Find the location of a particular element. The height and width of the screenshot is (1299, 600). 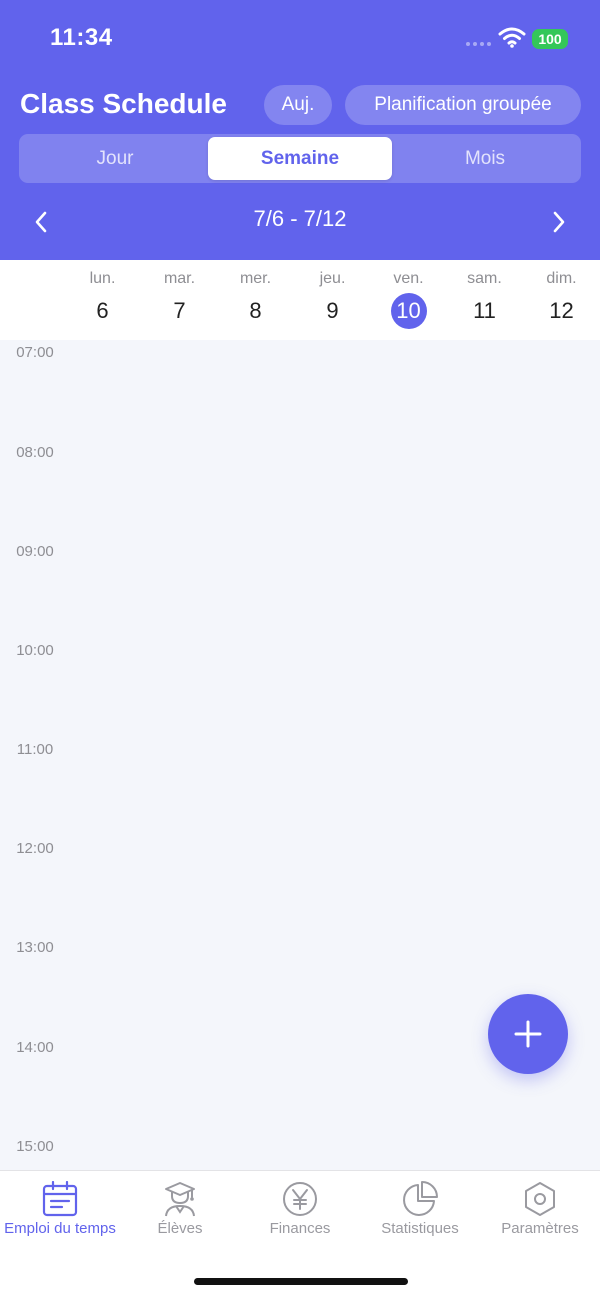

status-time: 11:34 is located at coordinates (81, 37).